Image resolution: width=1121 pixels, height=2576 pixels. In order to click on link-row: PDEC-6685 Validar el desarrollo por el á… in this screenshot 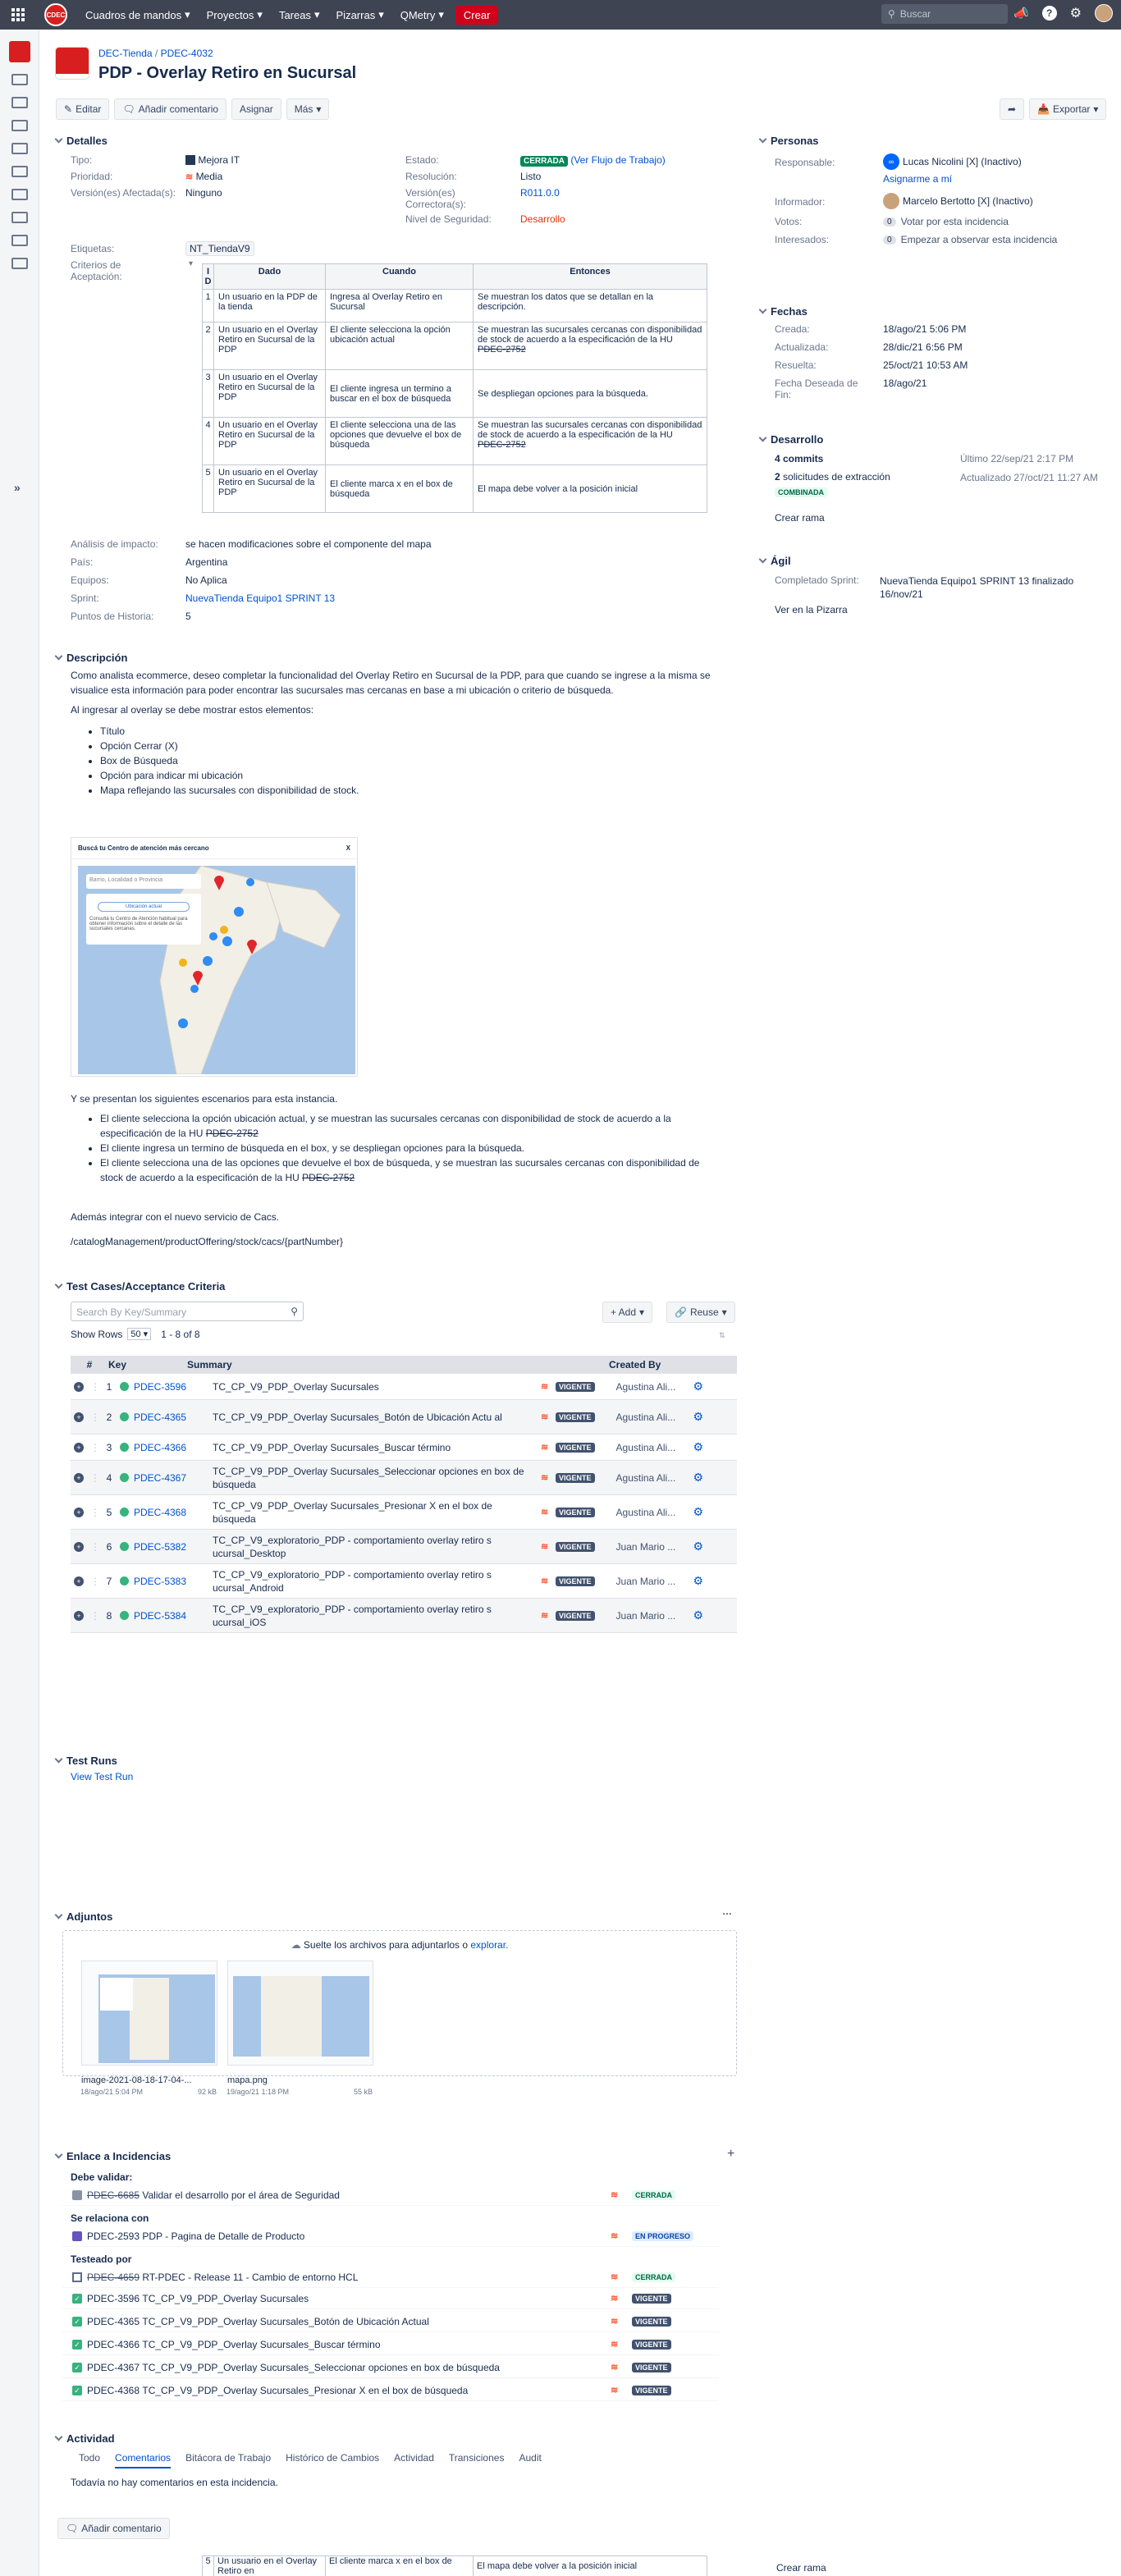, I will do `click(390, 2195)`.